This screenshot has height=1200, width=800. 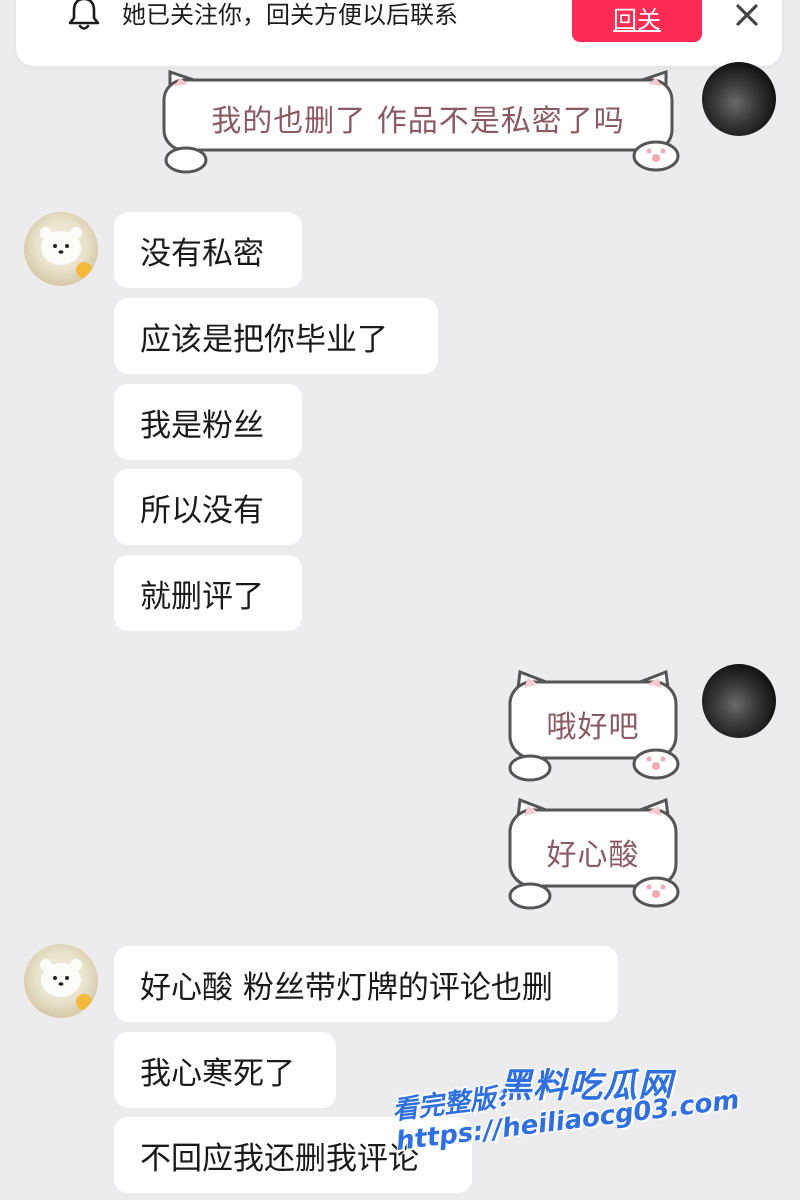 I want to click on message-text: 没有私密, so click(x=202, y=253).